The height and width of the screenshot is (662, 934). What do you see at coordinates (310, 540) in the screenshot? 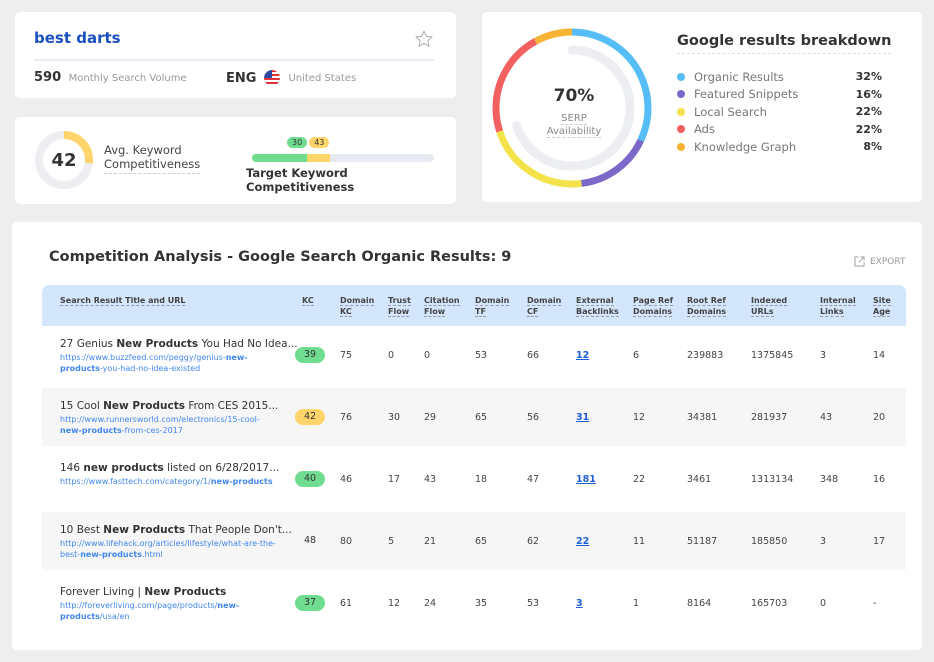
I see `kc-badge: 48` at bounding box center [310, 540].